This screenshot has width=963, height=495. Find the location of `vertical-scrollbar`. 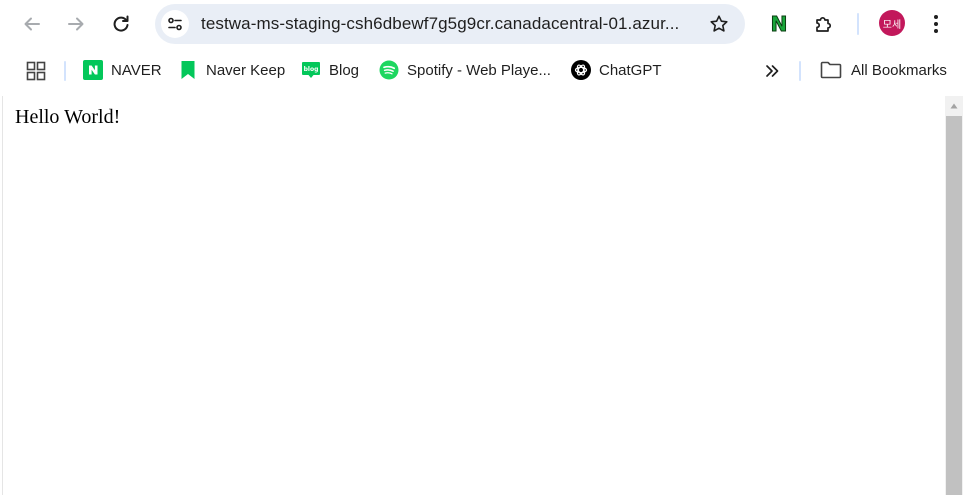

vertical-scrollbar is located at coordinates (954, 295).